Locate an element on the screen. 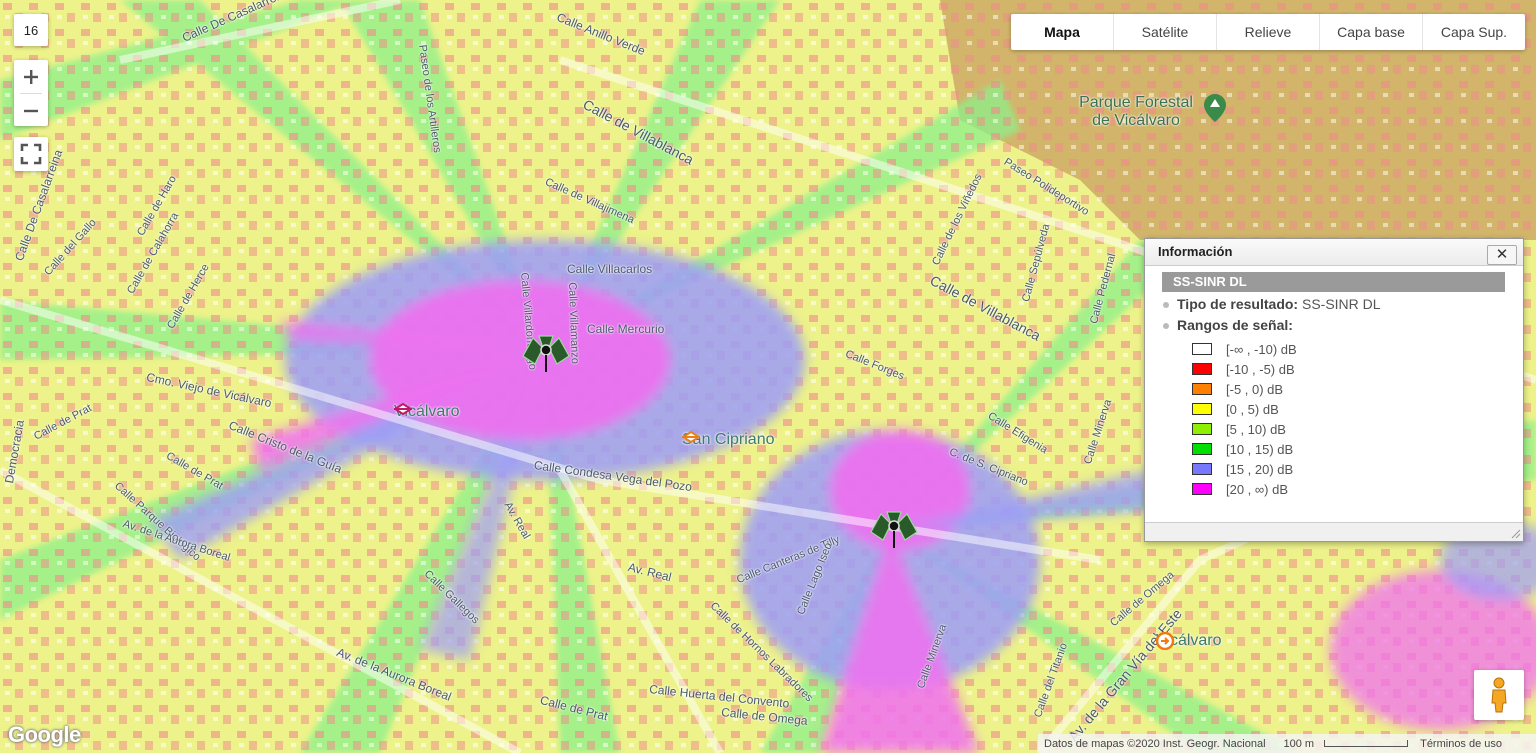 The width and height of the screenshot is (1536, 753). google-logo: Google is located at coordinates (44, 735).